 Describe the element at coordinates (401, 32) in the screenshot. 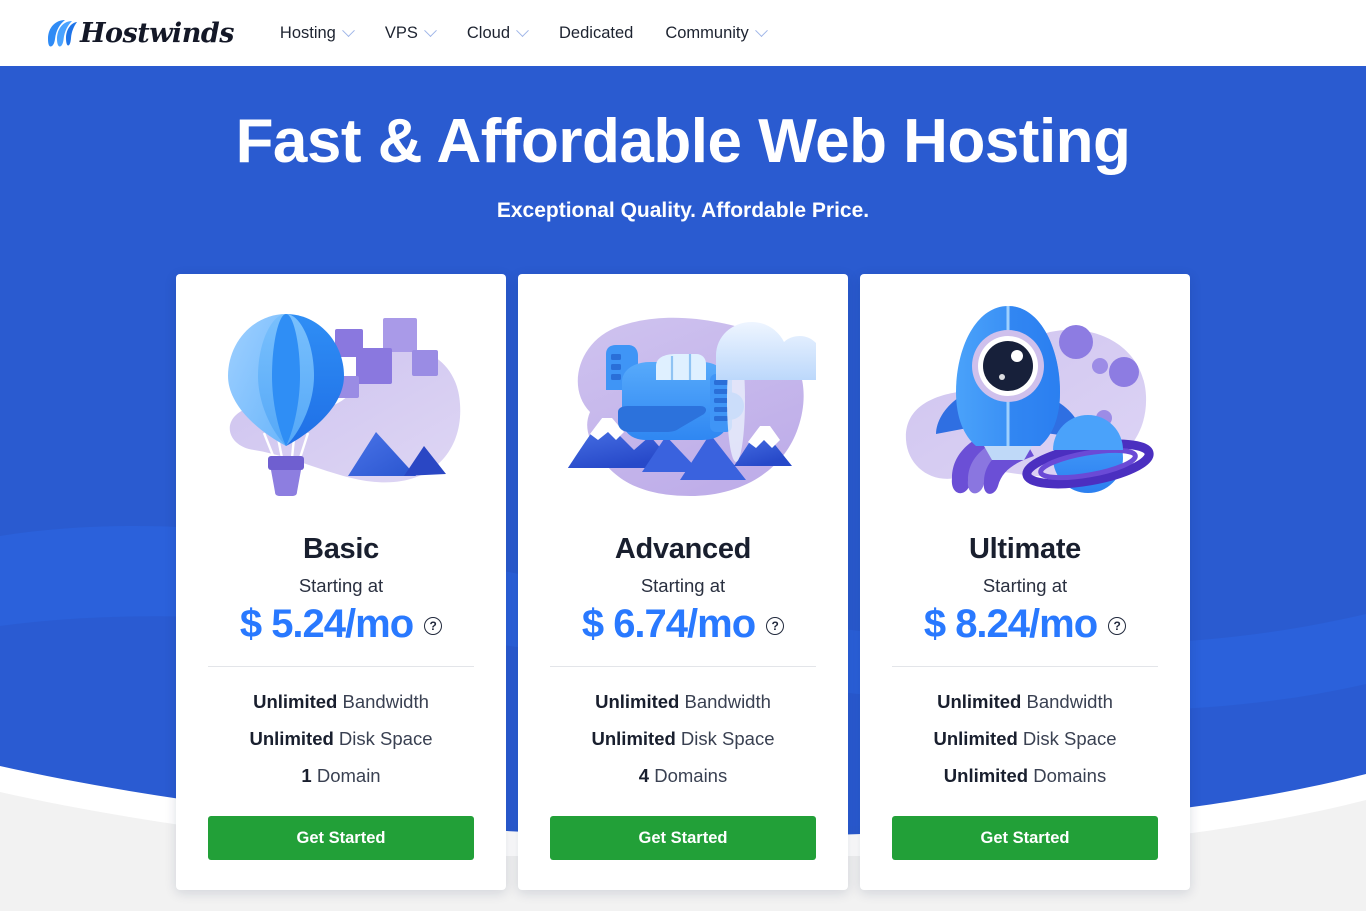

I see `nav-label: VPS` at that location.